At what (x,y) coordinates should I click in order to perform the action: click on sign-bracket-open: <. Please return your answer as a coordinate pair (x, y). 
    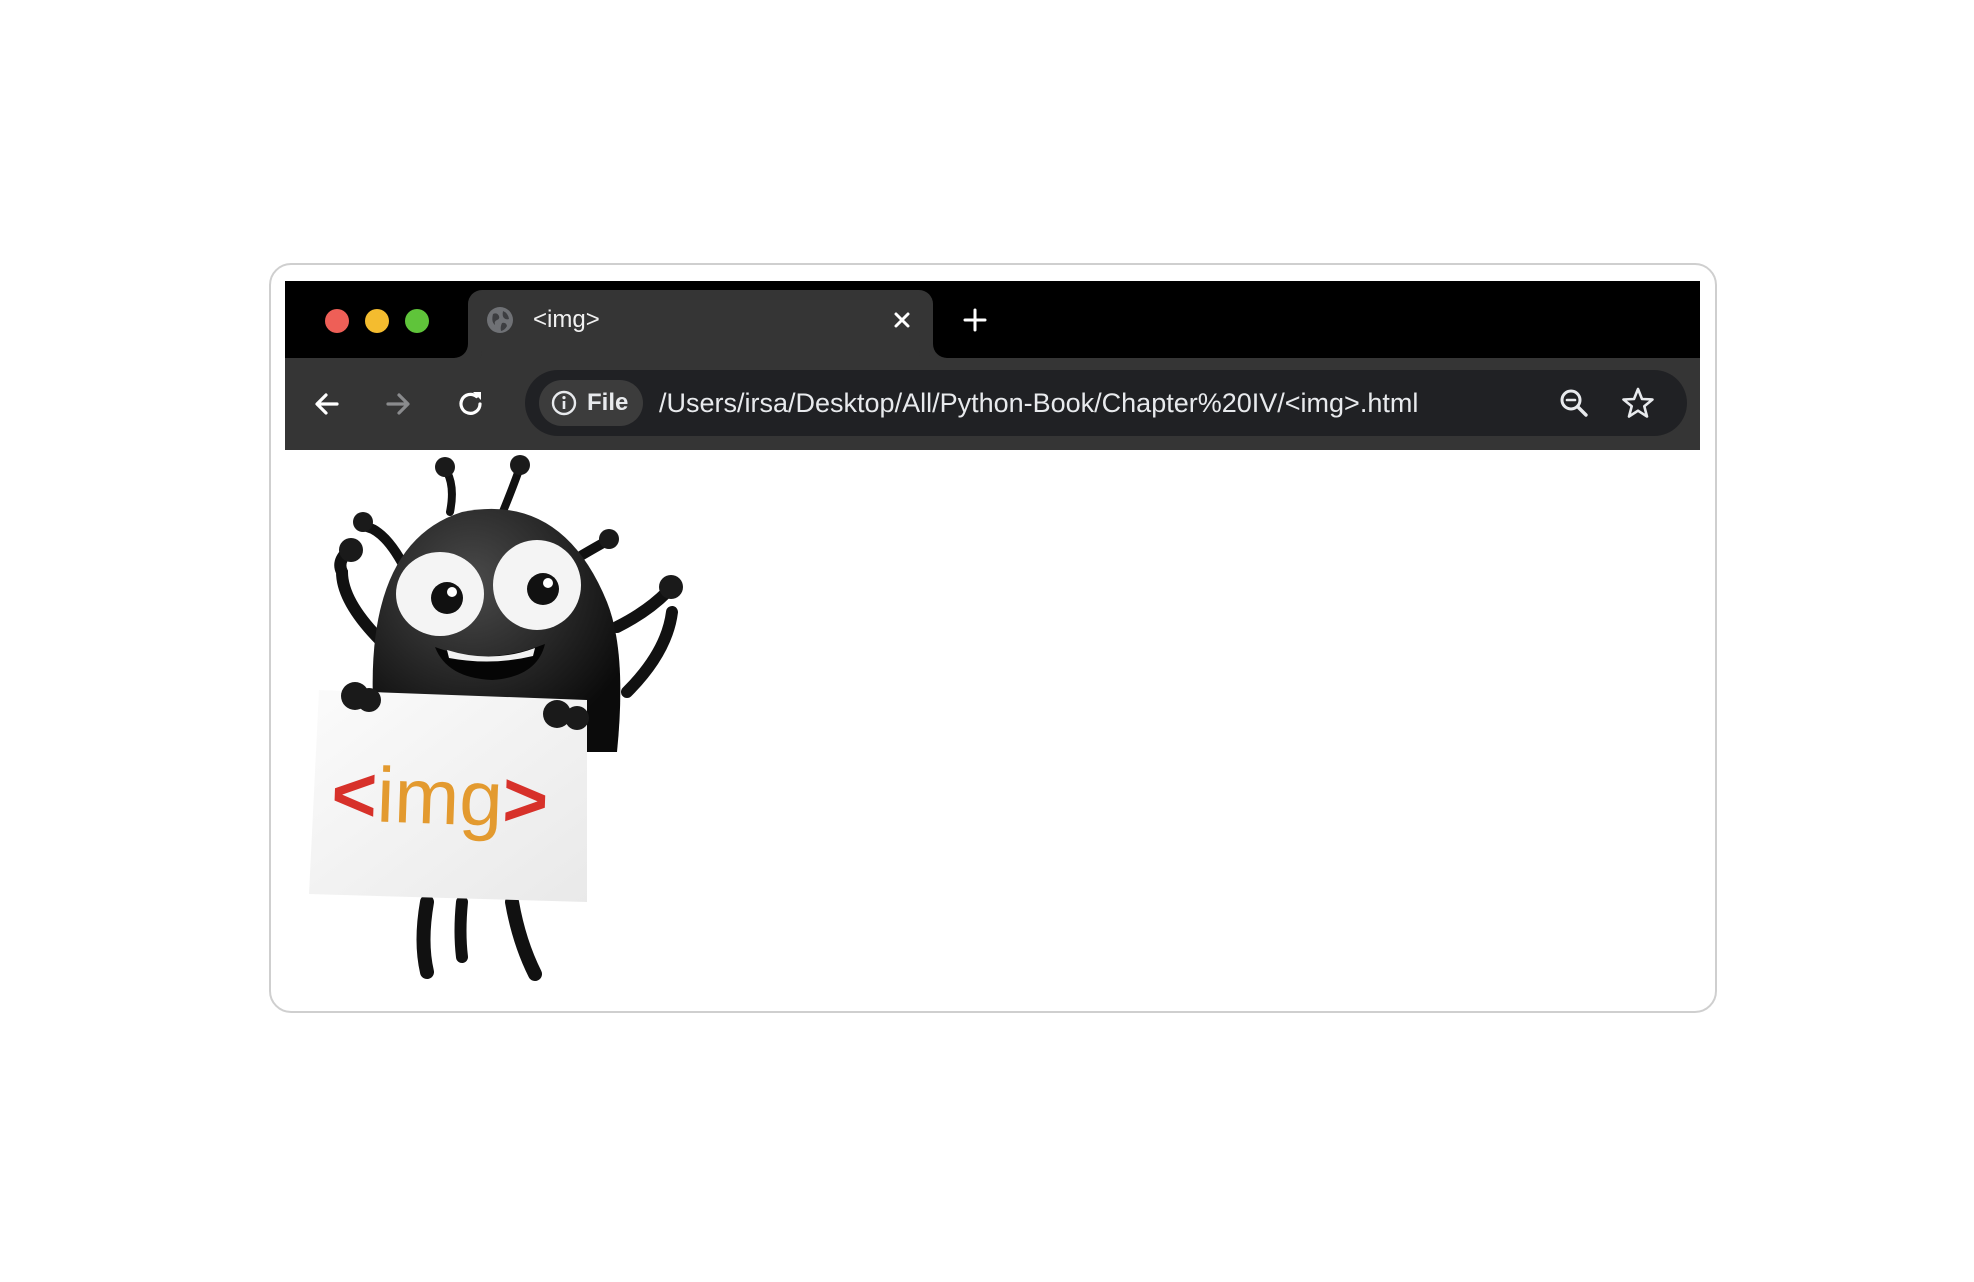
    Looking at the image, I should click on (354, 794).